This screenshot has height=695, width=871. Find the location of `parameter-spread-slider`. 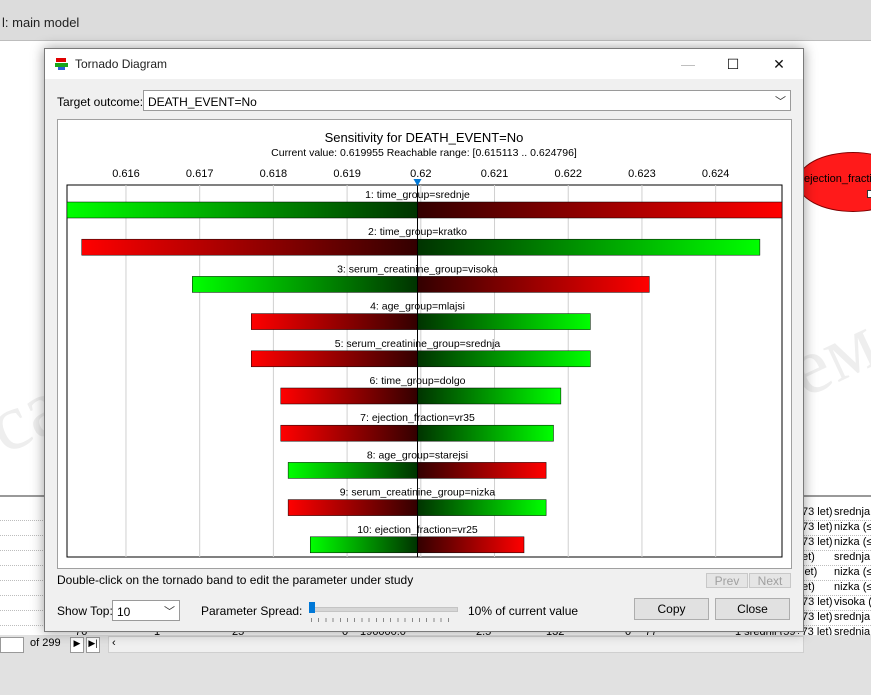

parameter-spread-slider is located at coordinates (383, 609).